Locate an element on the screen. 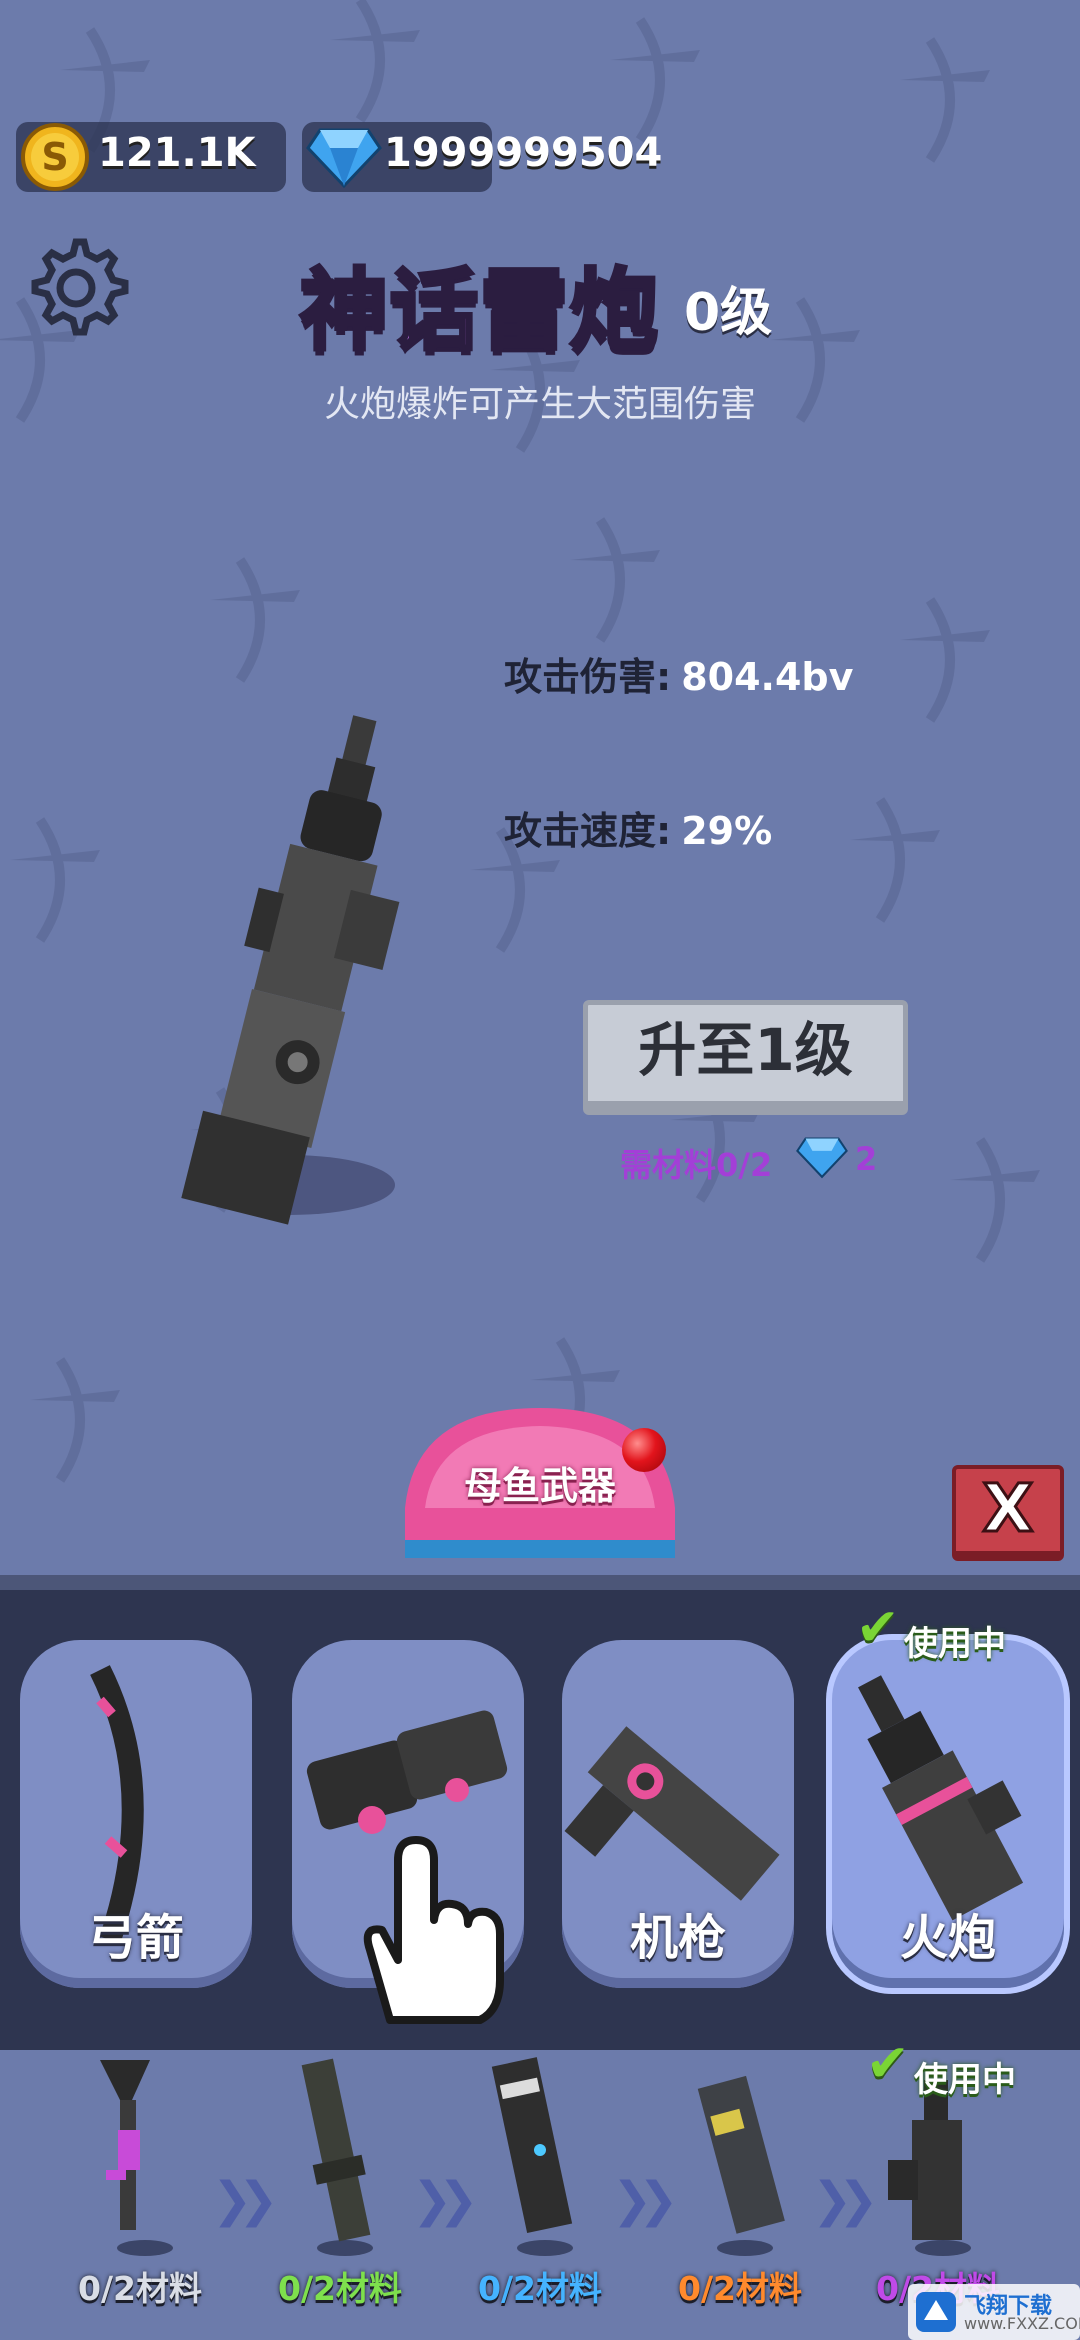 Image resolution: width=1080 pixels, height=2340 pixels. svg-text: S is located at coordinates (54, 157).